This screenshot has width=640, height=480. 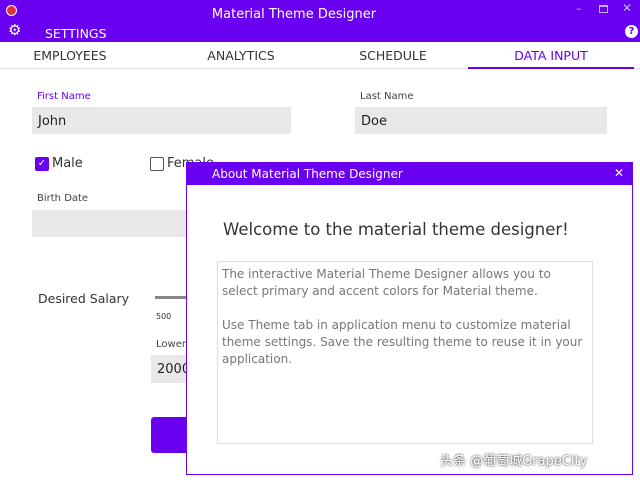 I want to click on male-label: Male, so click(x=67, y=163).